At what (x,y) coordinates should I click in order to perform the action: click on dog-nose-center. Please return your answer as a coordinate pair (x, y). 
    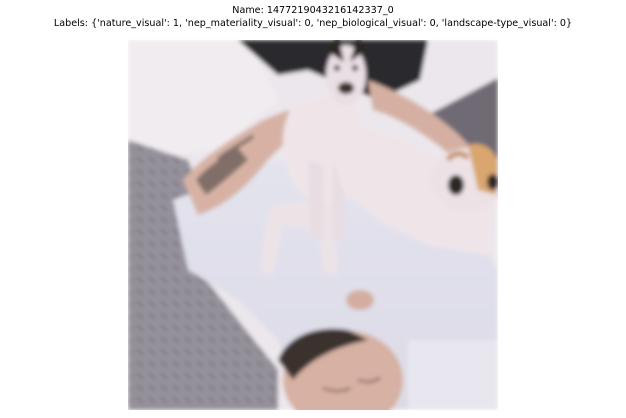
    Looking at the image, I should click on (346, 88).